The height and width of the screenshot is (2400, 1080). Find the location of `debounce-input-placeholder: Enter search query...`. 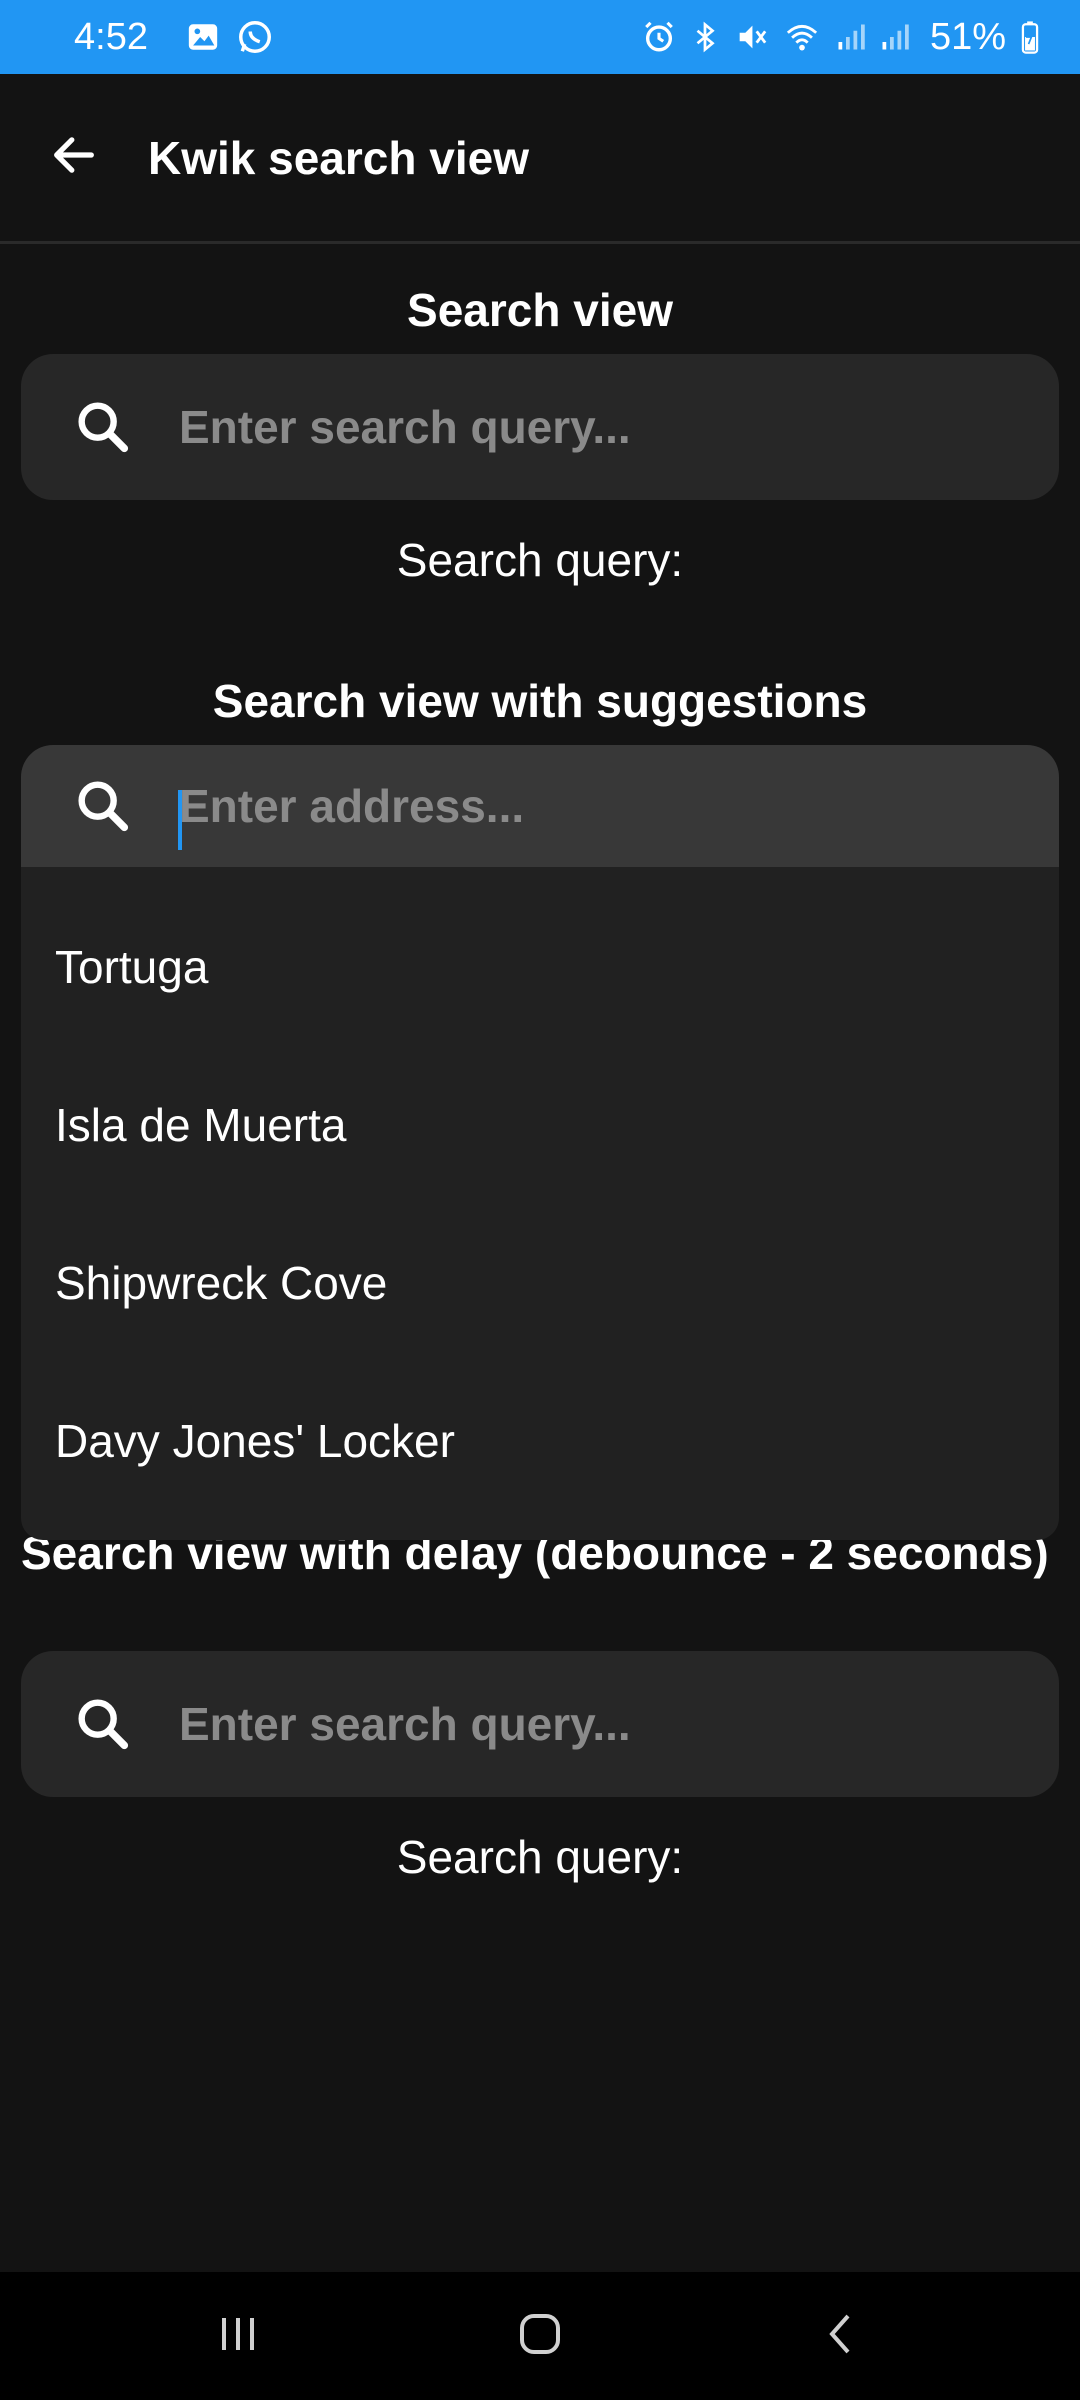

debounce-input-placeholder: Enter search query... is located at coordinates (405, 1724).